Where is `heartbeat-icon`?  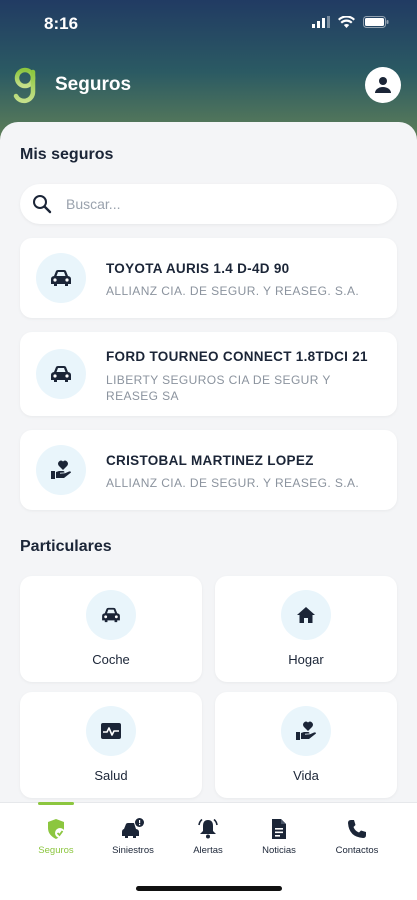 heartbeat-icon is located at coordinates (111, 731).